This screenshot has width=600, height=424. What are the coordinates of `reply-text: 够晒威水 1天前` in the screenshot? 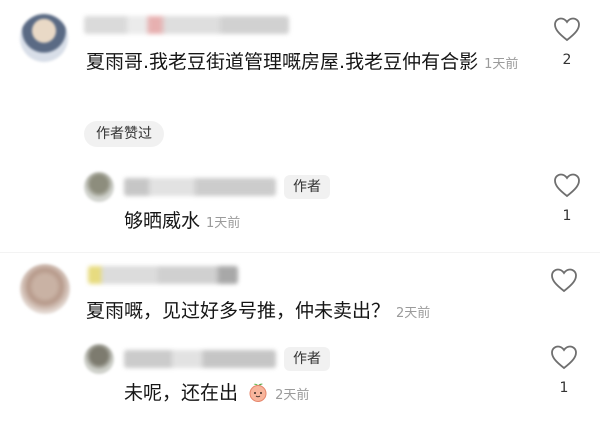 It's located at (182, 222).